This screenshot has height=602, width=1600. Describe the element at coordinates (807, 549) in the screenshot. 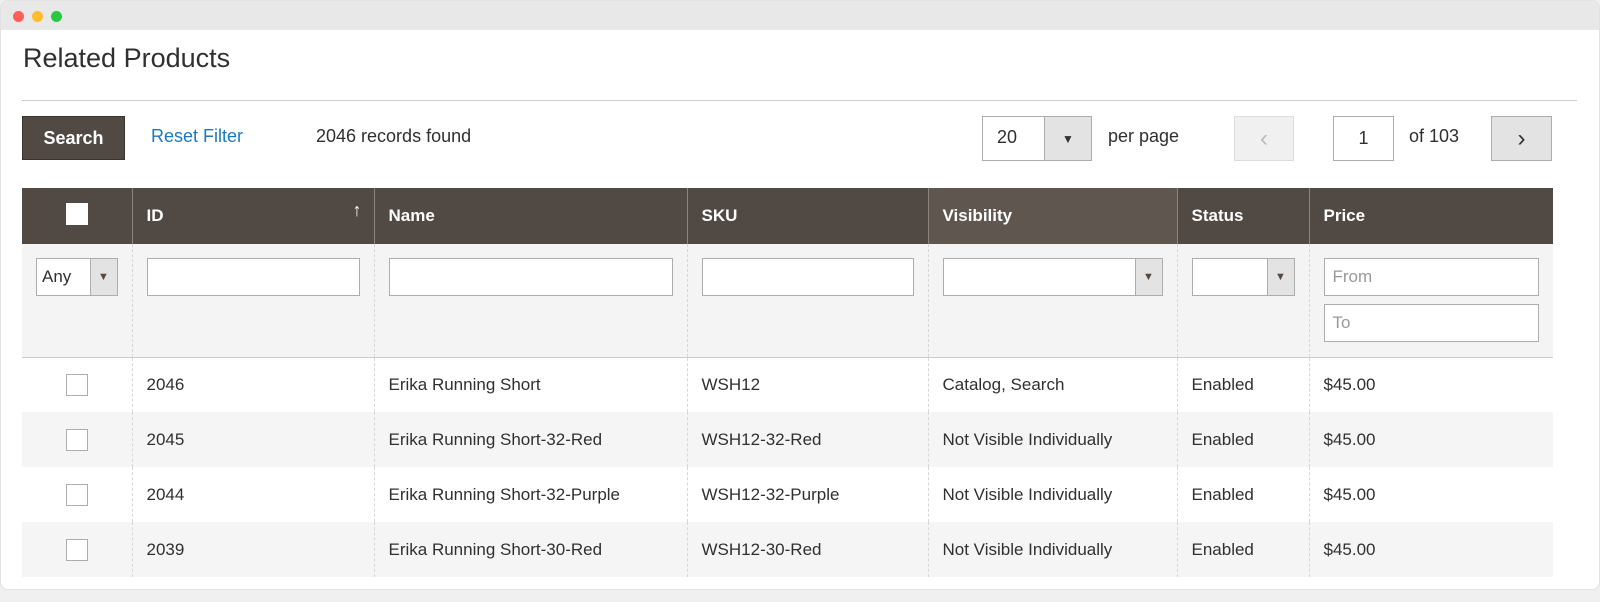

I see `cell-sku: WSH12-30-Red` at that location.